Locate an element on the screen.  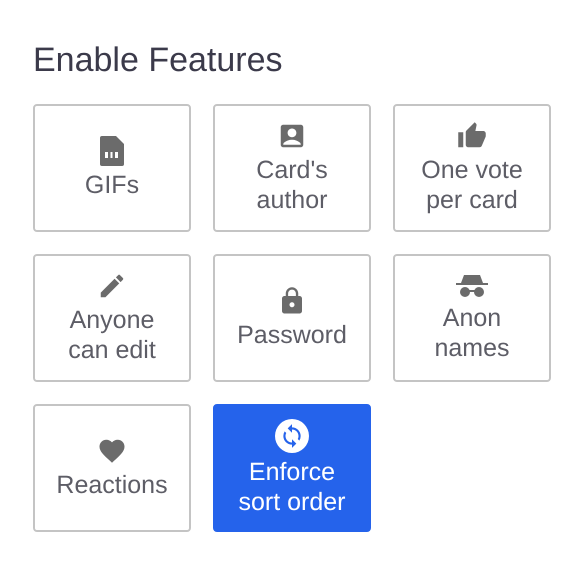
sync-icon is located at coordinates (292, 436).